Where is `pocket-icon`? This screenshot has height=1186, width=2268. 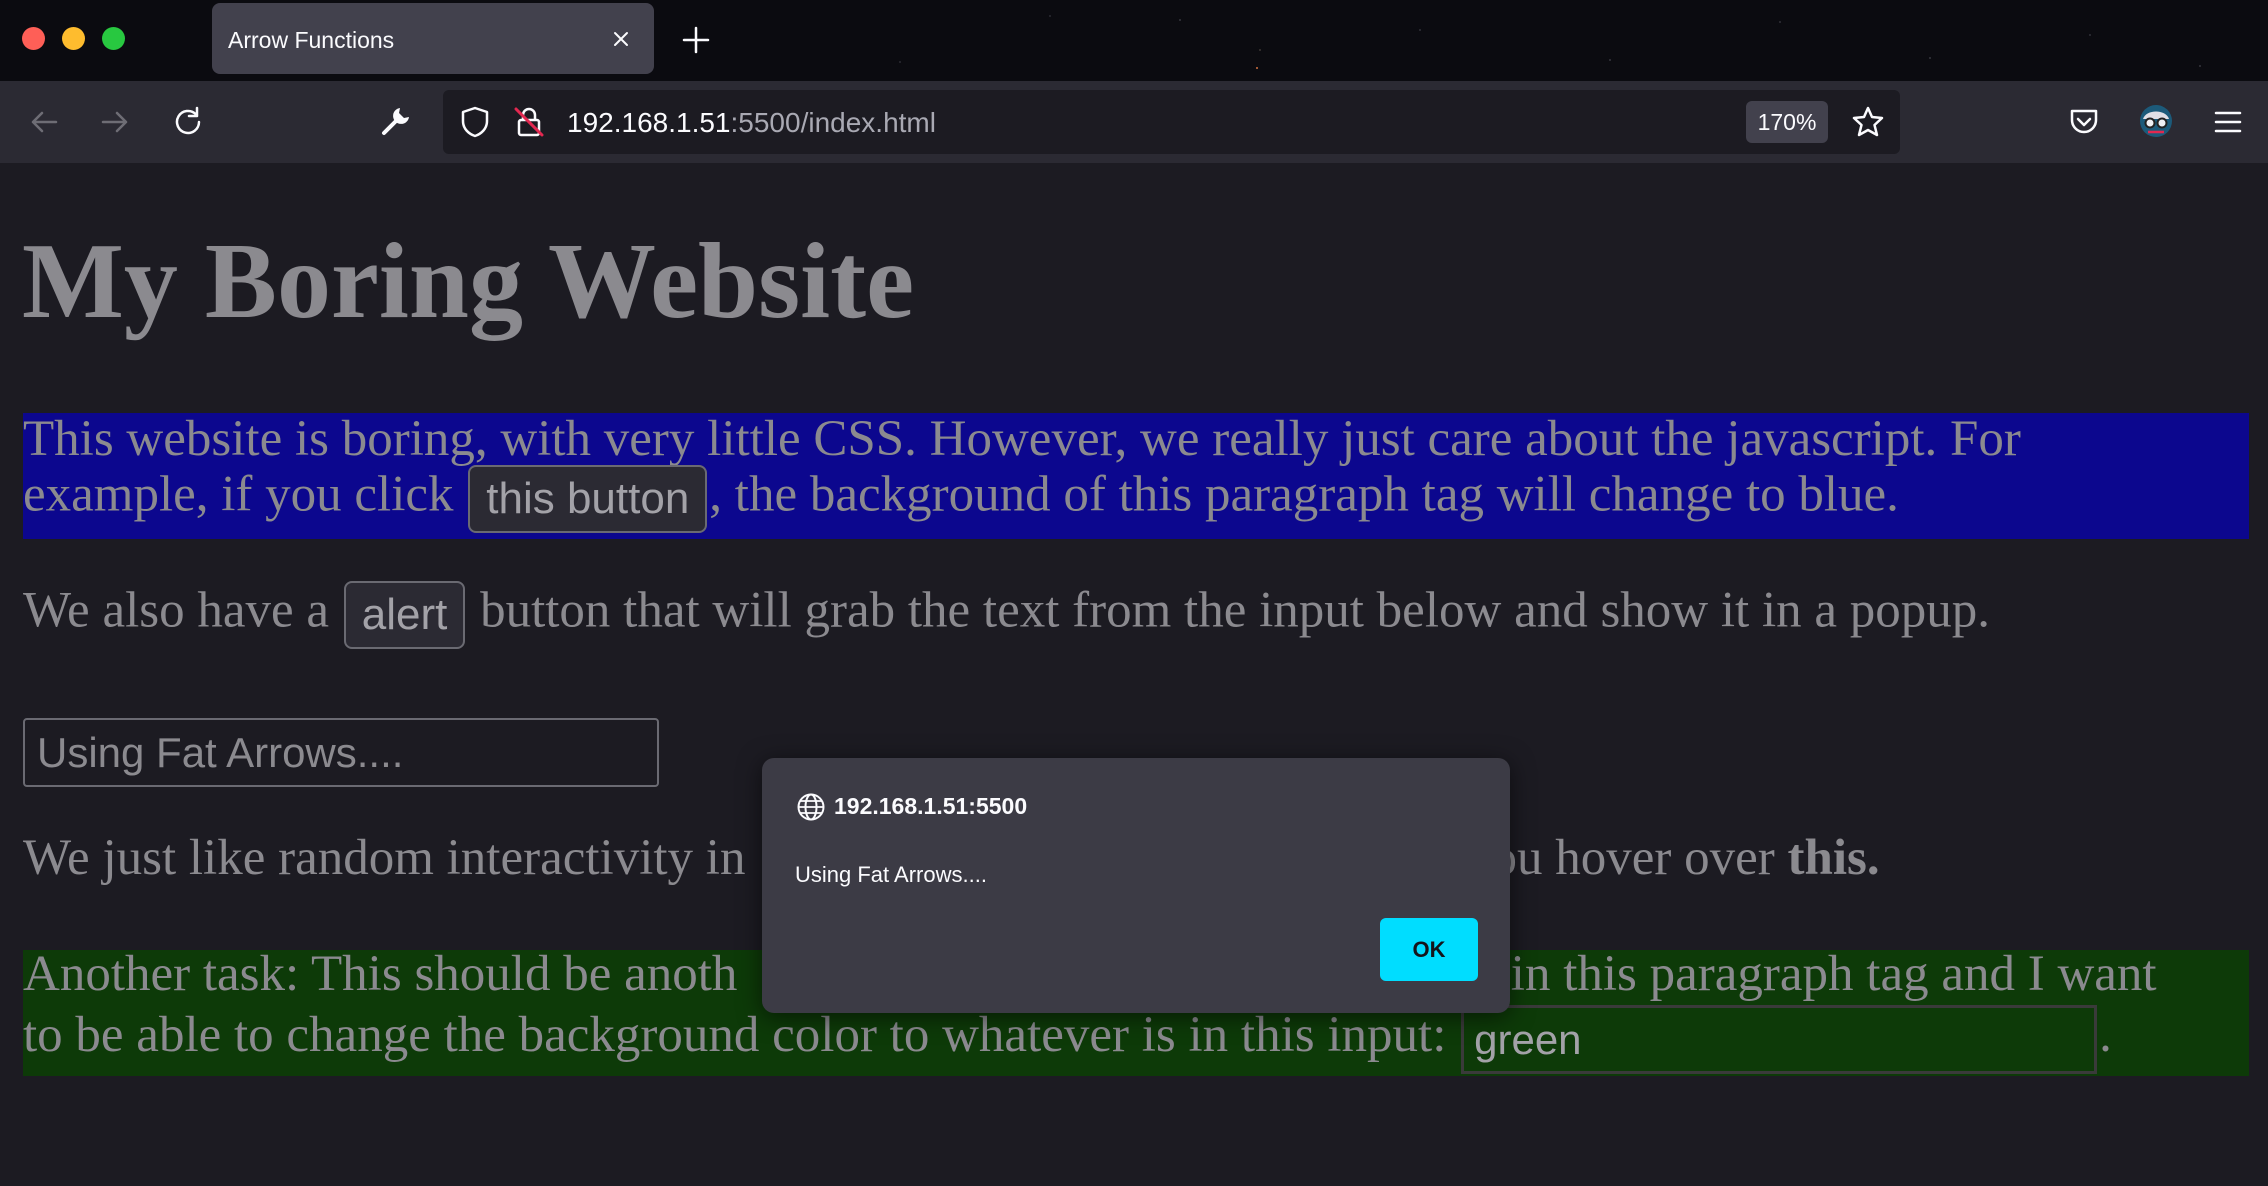 pocket-icon is located at coordinates (2084, 122).